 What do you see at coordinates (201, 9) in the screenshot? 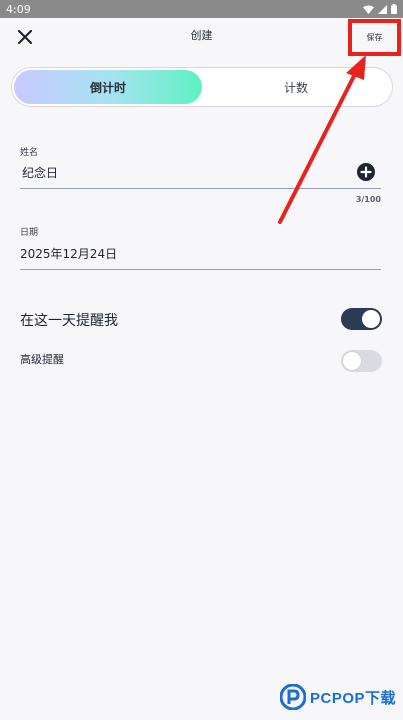
I see `status-bar: 4:09` at bounding box center [201, 9].